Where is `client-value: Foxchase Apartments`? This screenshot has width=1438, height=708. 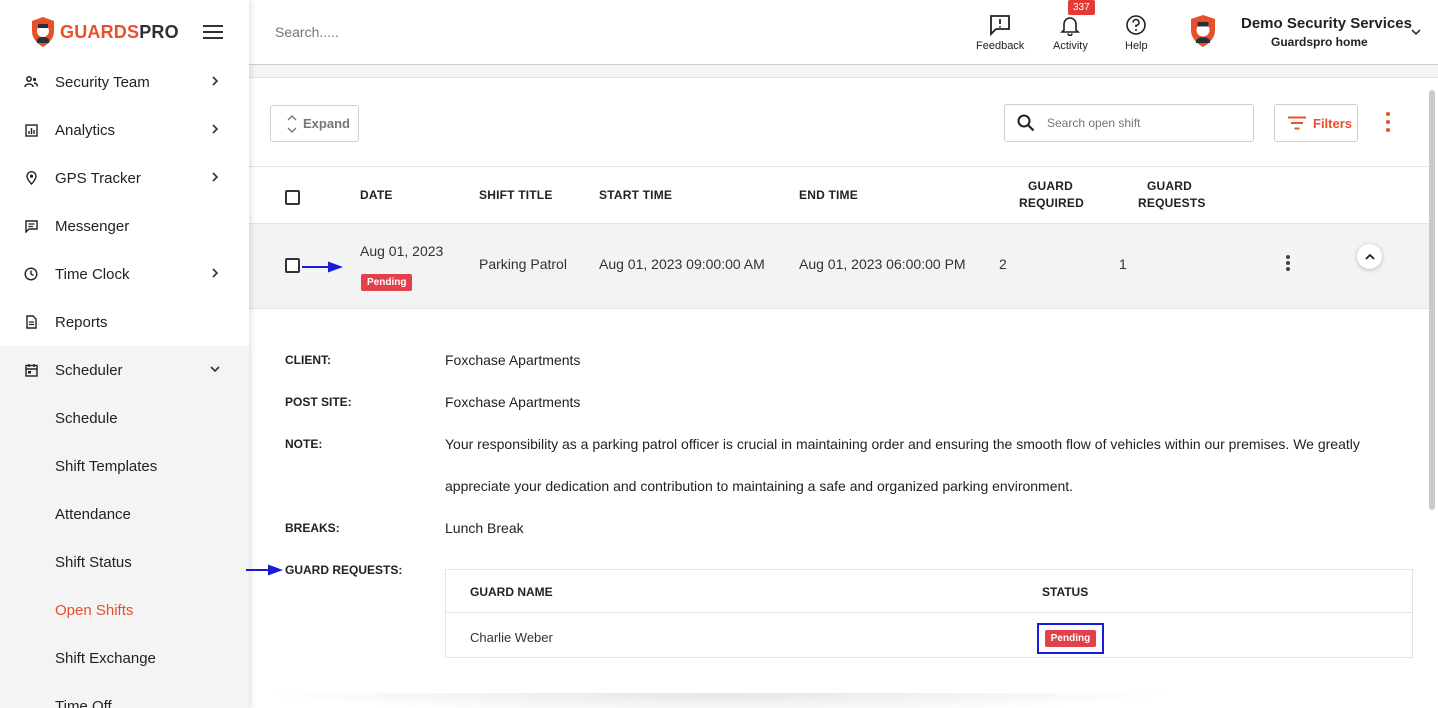
client-value: Foxchase Apartments is located at coordinates (513, 360).